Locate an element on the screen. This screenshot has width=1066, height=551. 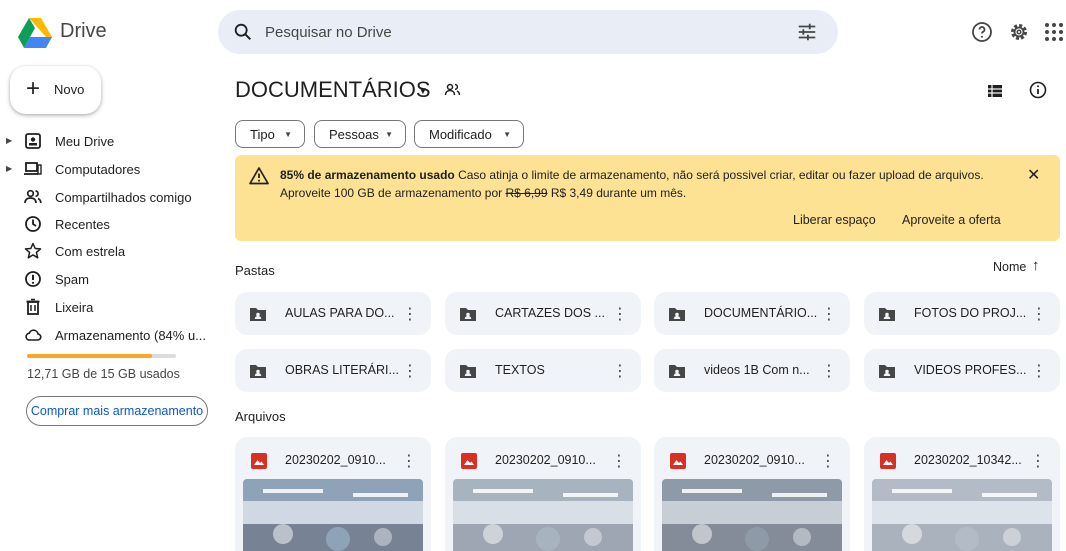
sidebar-item-recent: Recentes is located at coordinates (105, 224).